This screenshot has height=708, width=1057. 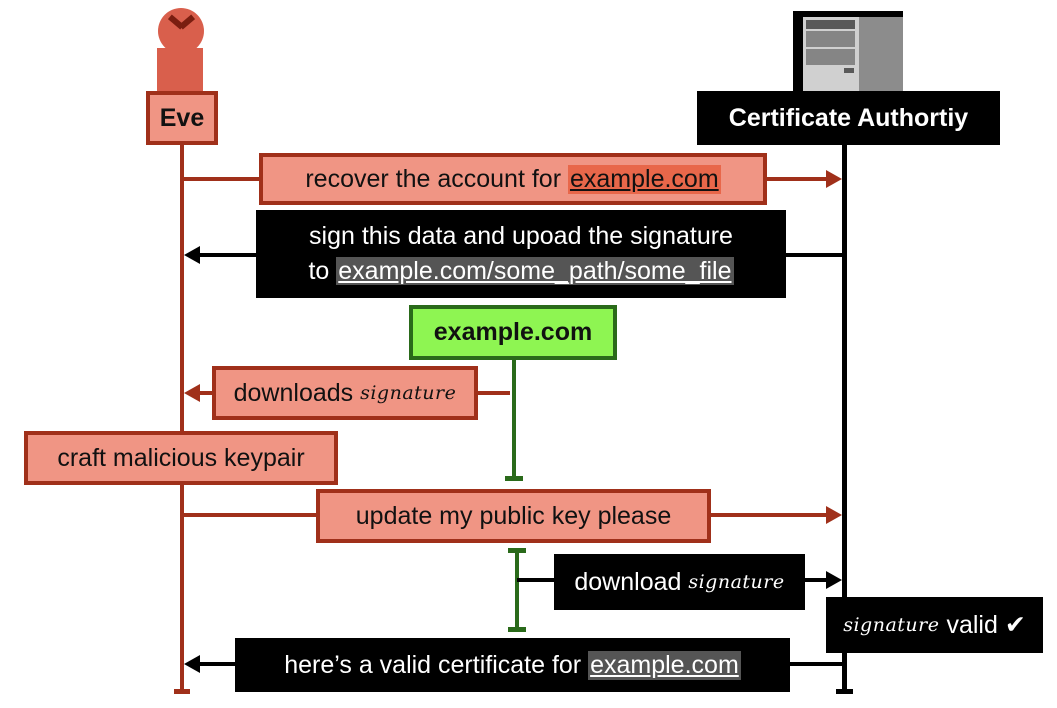 What do you see at coordinates (834, 179) in the screenshot?
I see `m1-arrowhead` at bounding box center [834, 179].